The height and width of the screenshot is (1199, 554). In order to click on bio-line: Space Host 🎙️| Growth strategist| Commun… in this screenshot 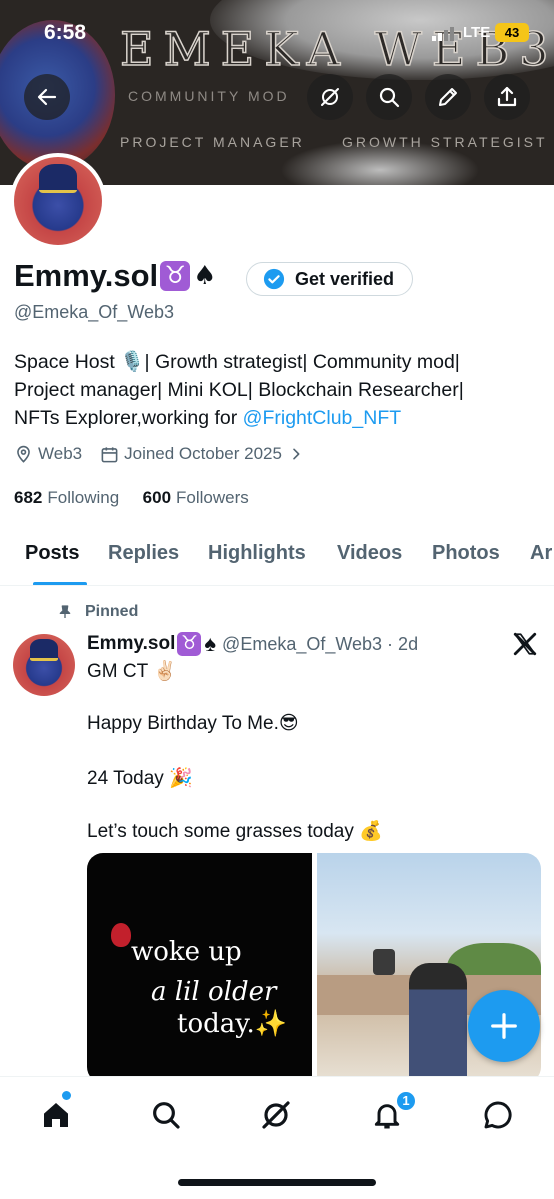, I will do `click(237, 362)`.